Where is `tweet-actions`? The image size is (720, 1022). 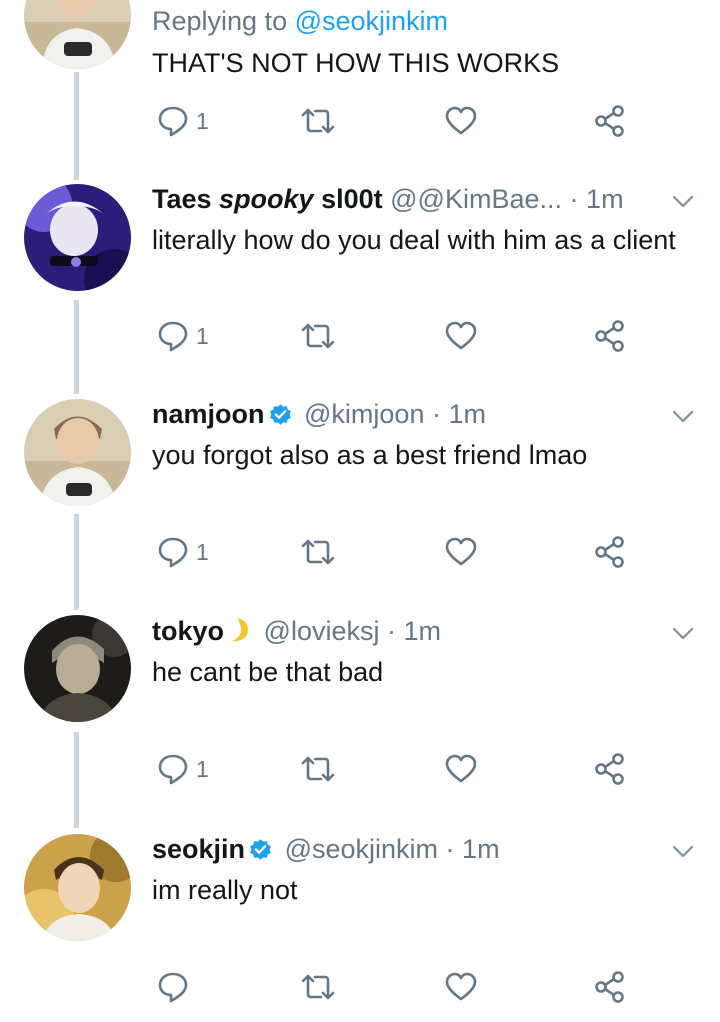 tweet-actions is located at coordinates (360, 987).